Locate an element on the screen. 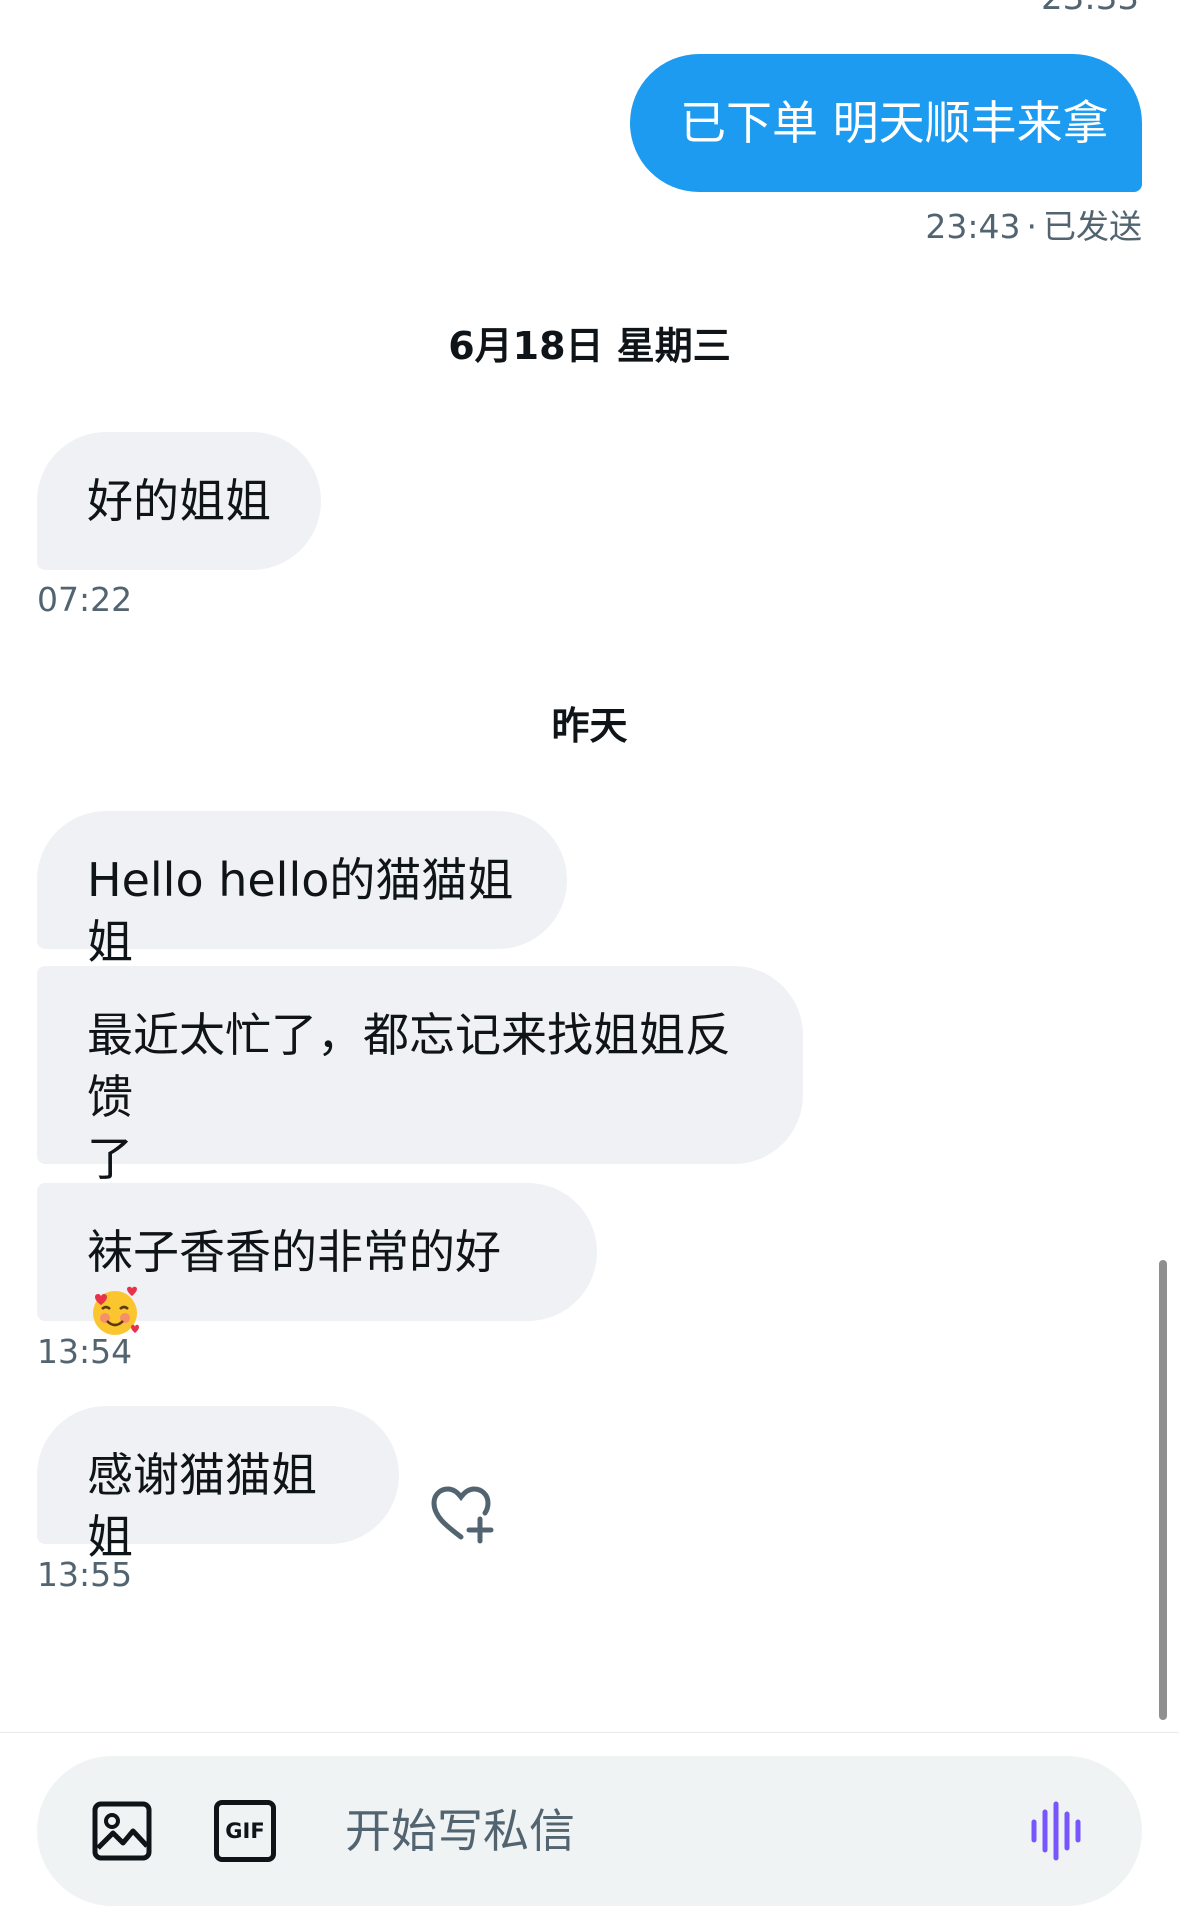 The image size is (1179, 1929). message-text: 好的姐姐 is located at coordinates (179, 501).